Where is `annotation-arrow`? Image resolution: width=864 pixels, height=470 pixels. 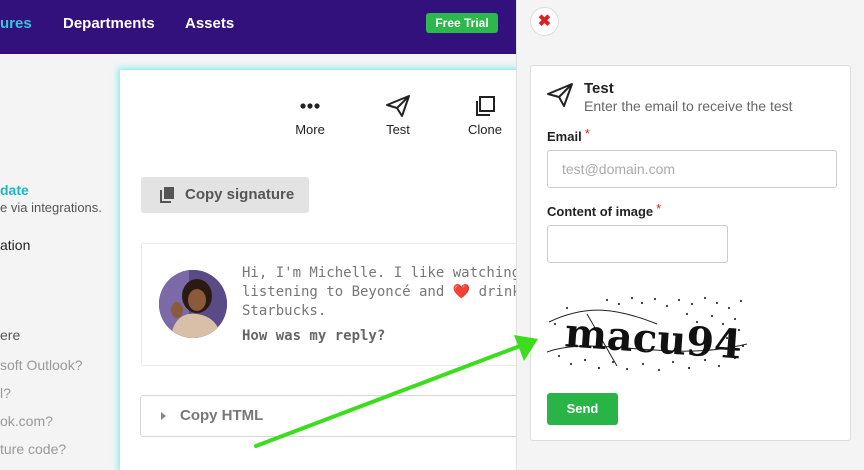
annotation-arrow is located at coordinates (396, 391).